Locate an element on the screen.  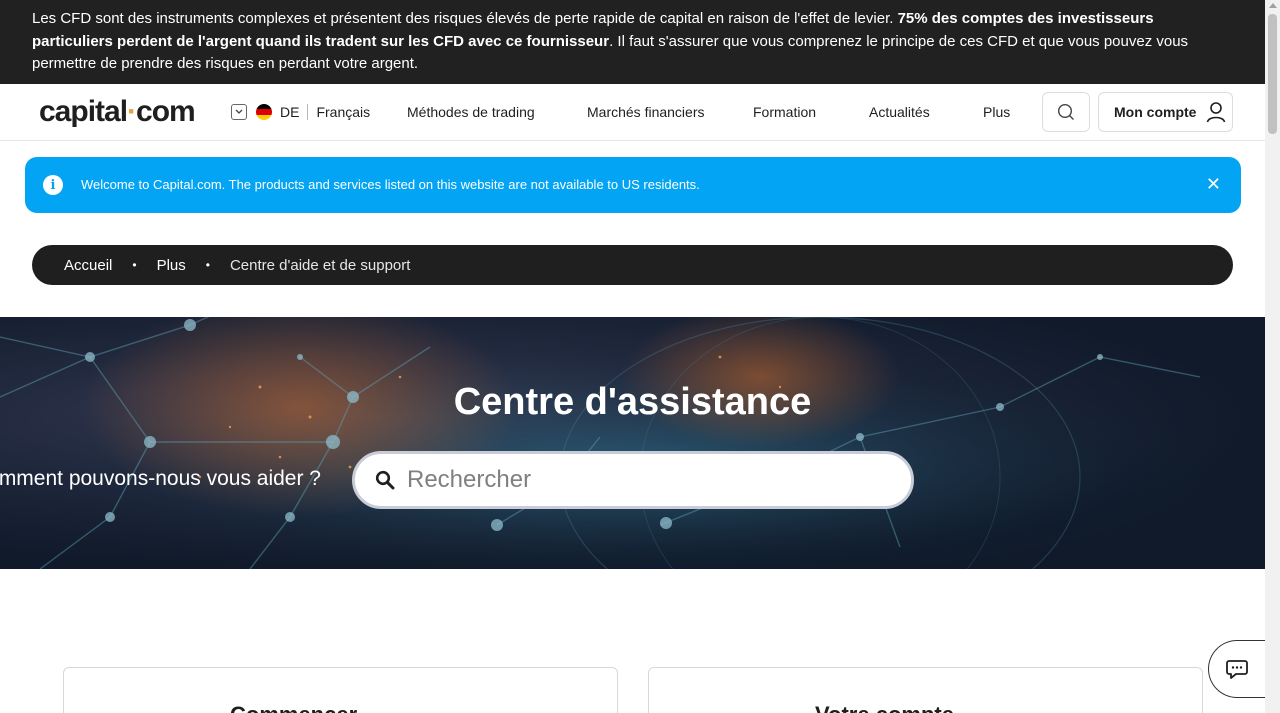
chat-launcher-button is located at coordinates (1236, 669).